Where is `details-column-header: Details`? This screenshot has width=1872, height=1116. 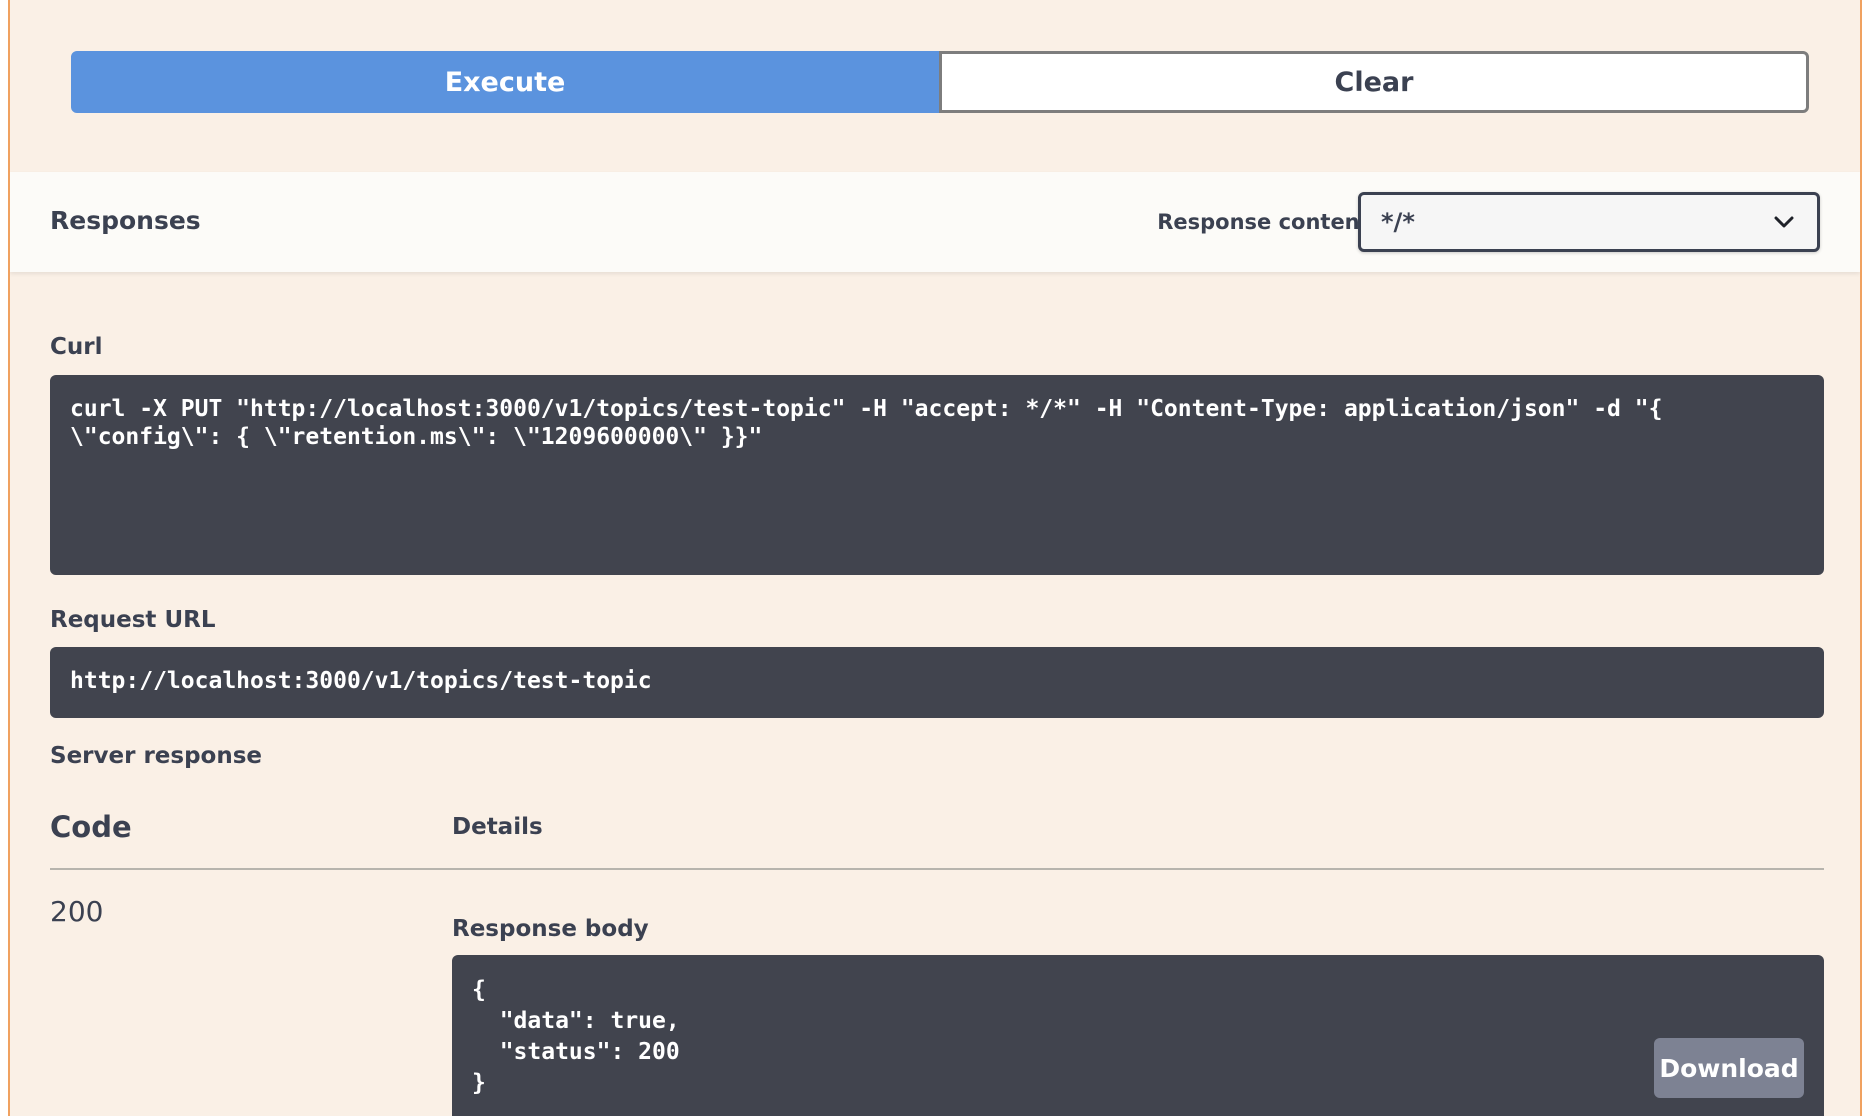 details-column-header: Details is located at coordinates (497, 827).